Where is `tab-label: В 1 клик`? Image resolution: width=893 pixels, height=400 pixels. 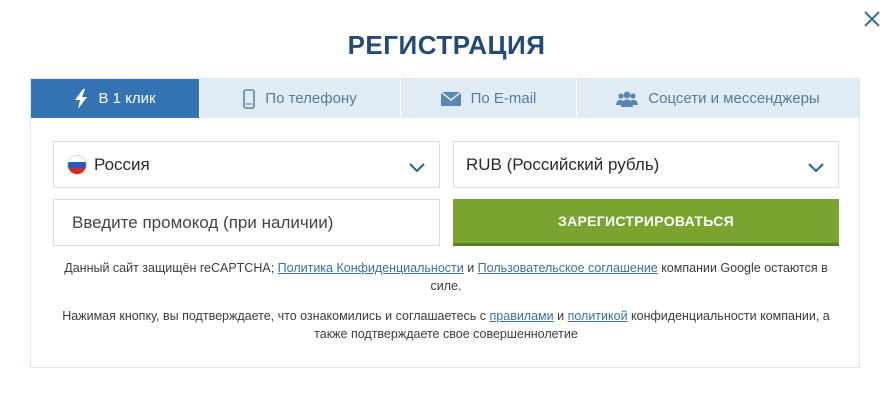
tab-label: В 1 клик is located at coordinates (127, 98).